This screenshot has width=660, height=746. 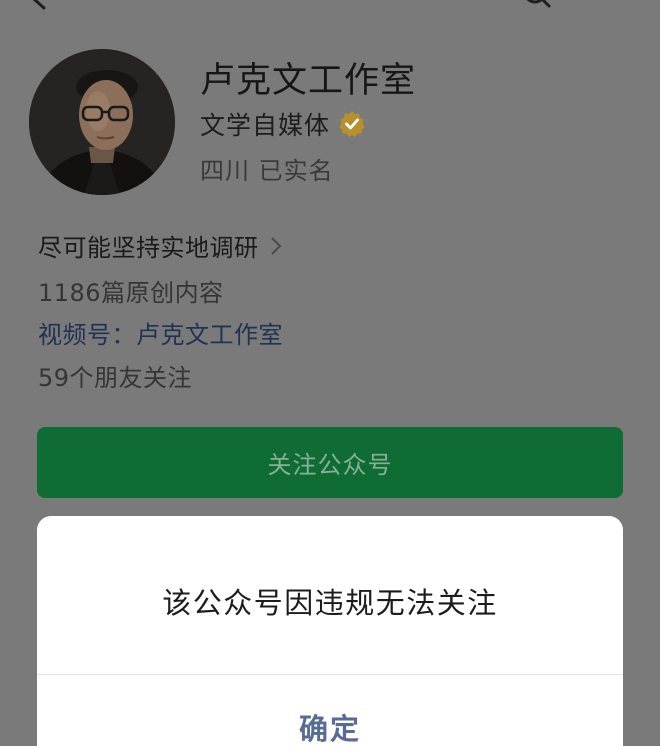 What do you see at coordinates (352, 124) in the screenshot?
I see `verified-badge-icon` at bounding box center [352, 124].